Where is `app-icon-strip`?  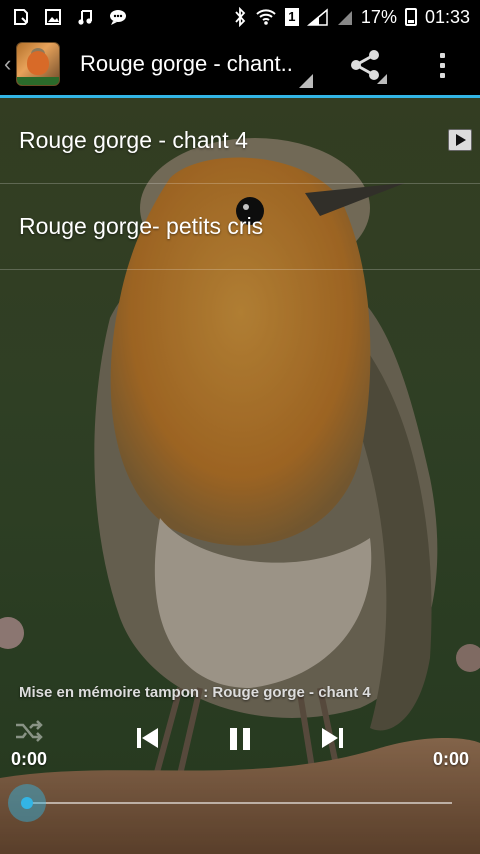 app-icon-strip is located at coordinates (38, 81).